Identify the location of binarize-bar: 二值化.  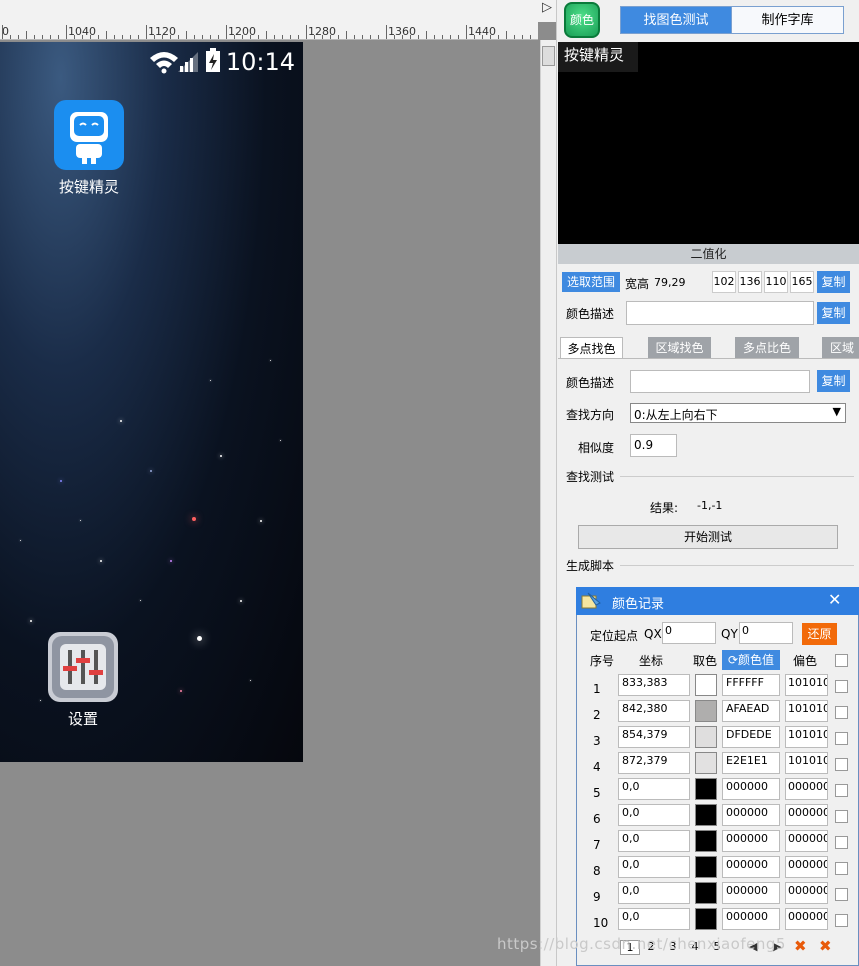
(708, 254).